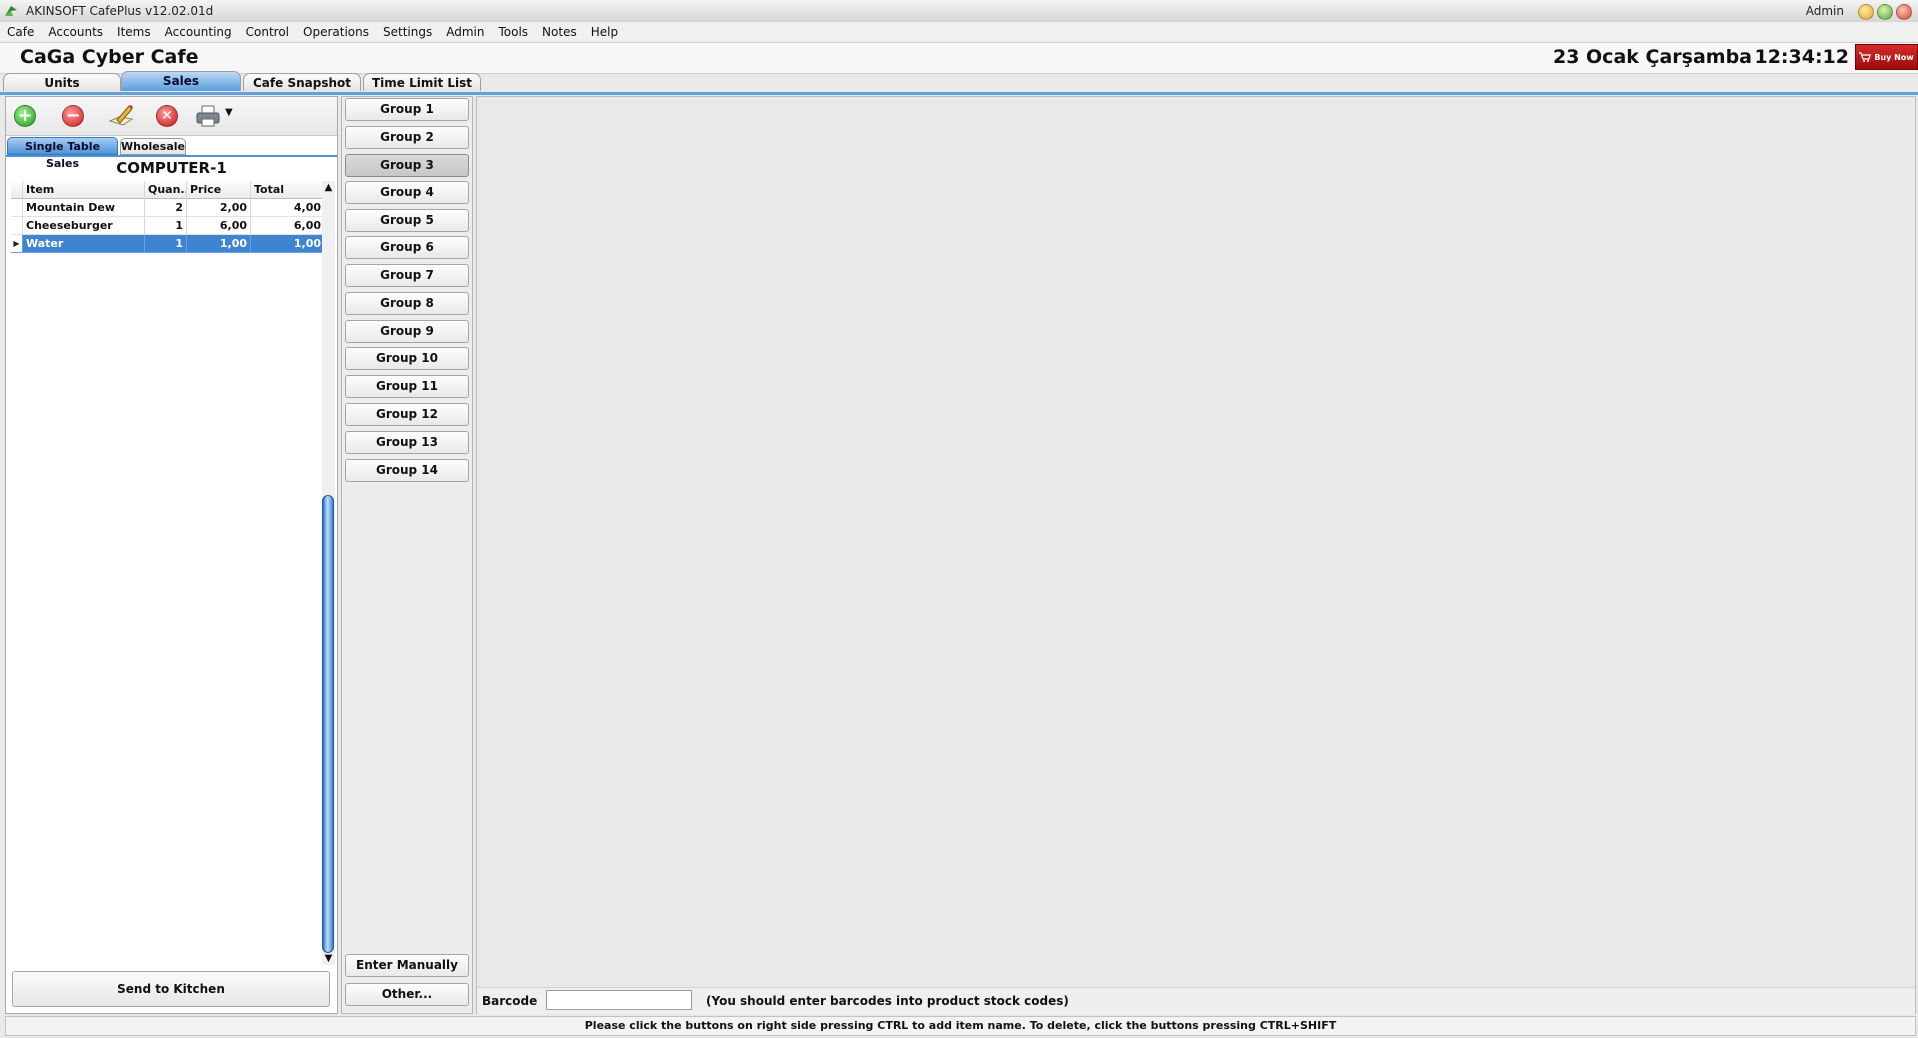  Describe the element at coordinates (219, 208) in the screenshot. I see `cell-price: 2,00` at that location.